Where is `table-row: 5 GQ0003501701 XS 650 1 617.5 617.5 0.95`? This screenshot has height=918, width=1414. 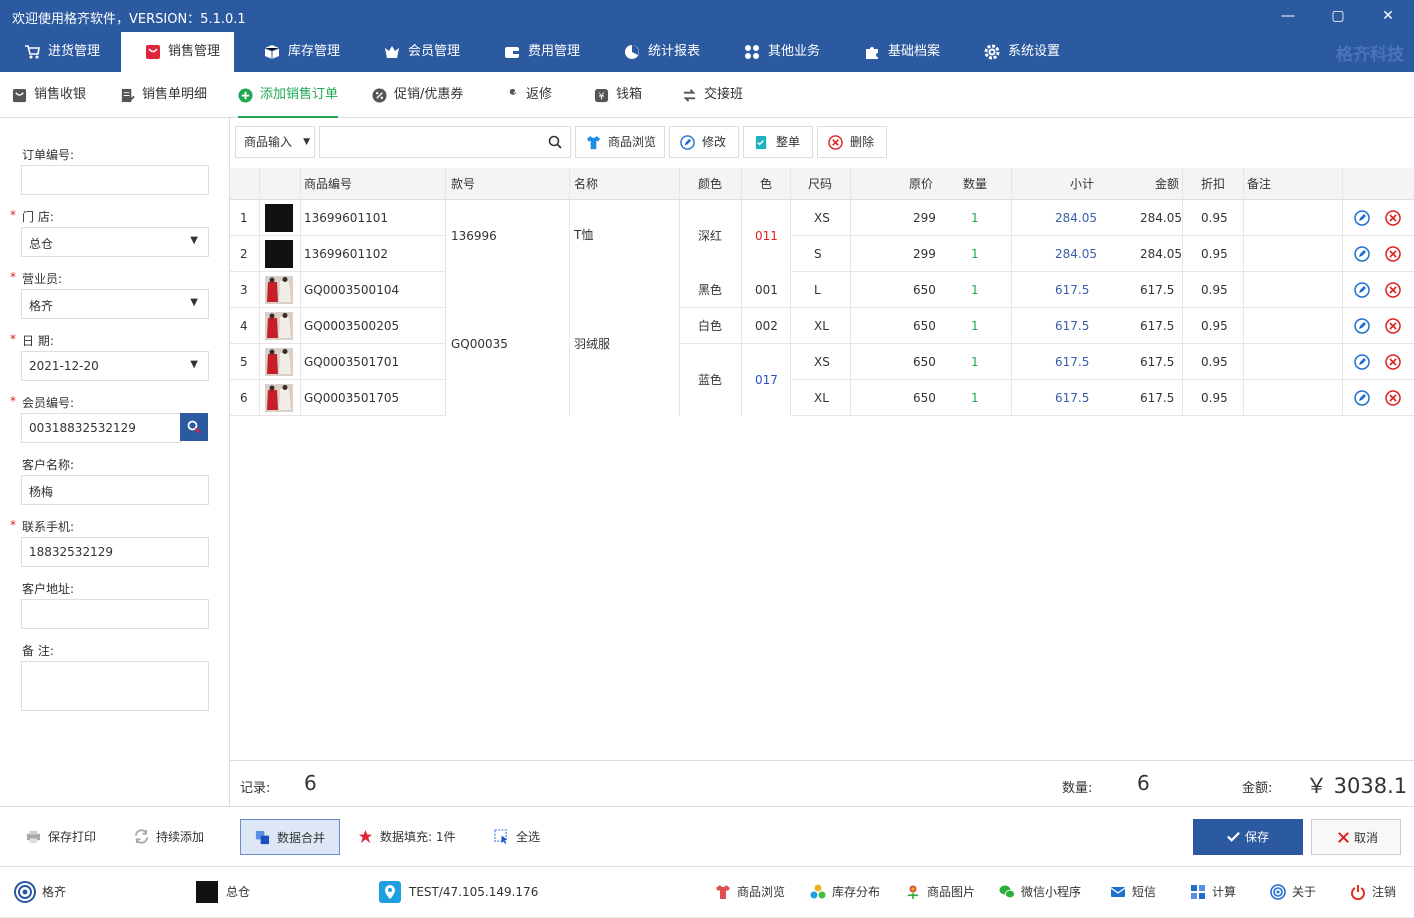
table-row: 5 GQ0003501701 XS 650 1 617.5 617.5 0.95 is located at coordinates (822, 362).